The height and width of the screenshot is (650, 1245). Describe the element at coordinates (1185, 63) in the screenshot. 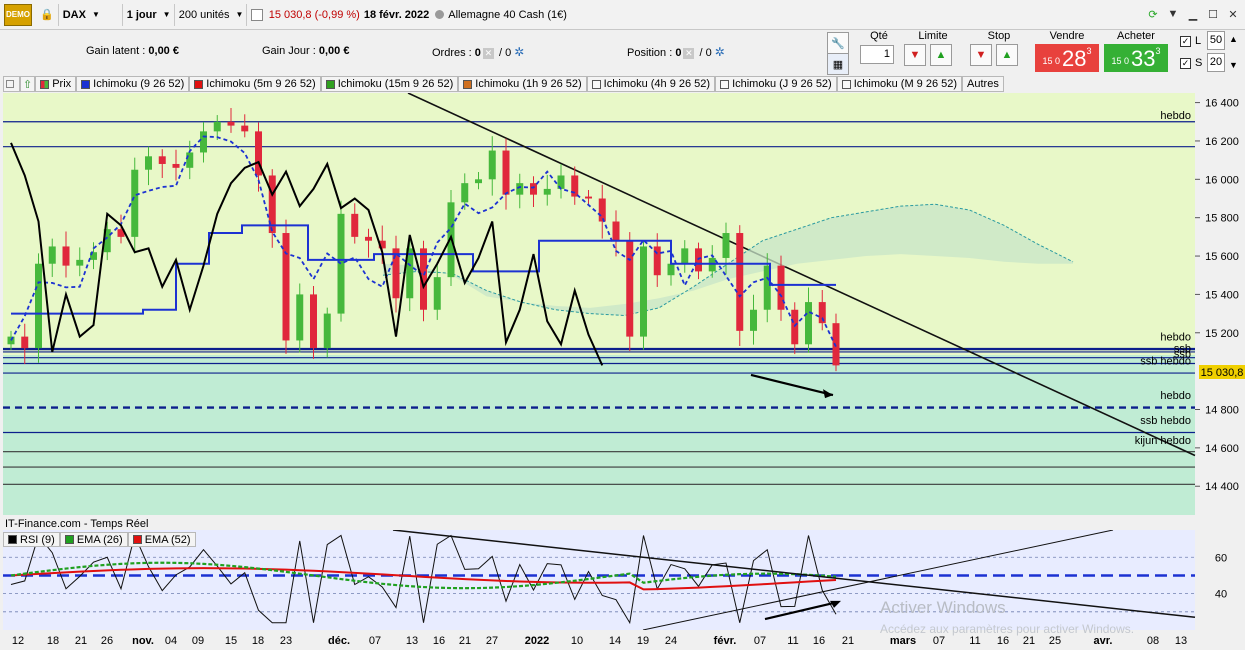

I see `s-checkbox: ✓` at that location.